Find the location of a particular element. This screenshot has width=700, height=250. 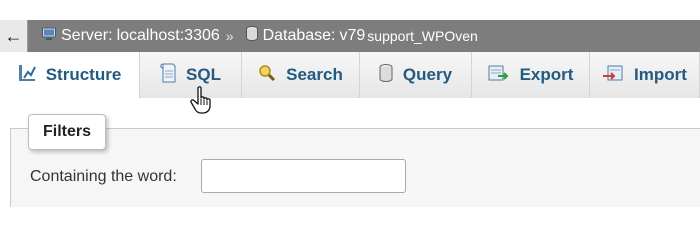

tab-query: Query is located at coordinates (416, 75).